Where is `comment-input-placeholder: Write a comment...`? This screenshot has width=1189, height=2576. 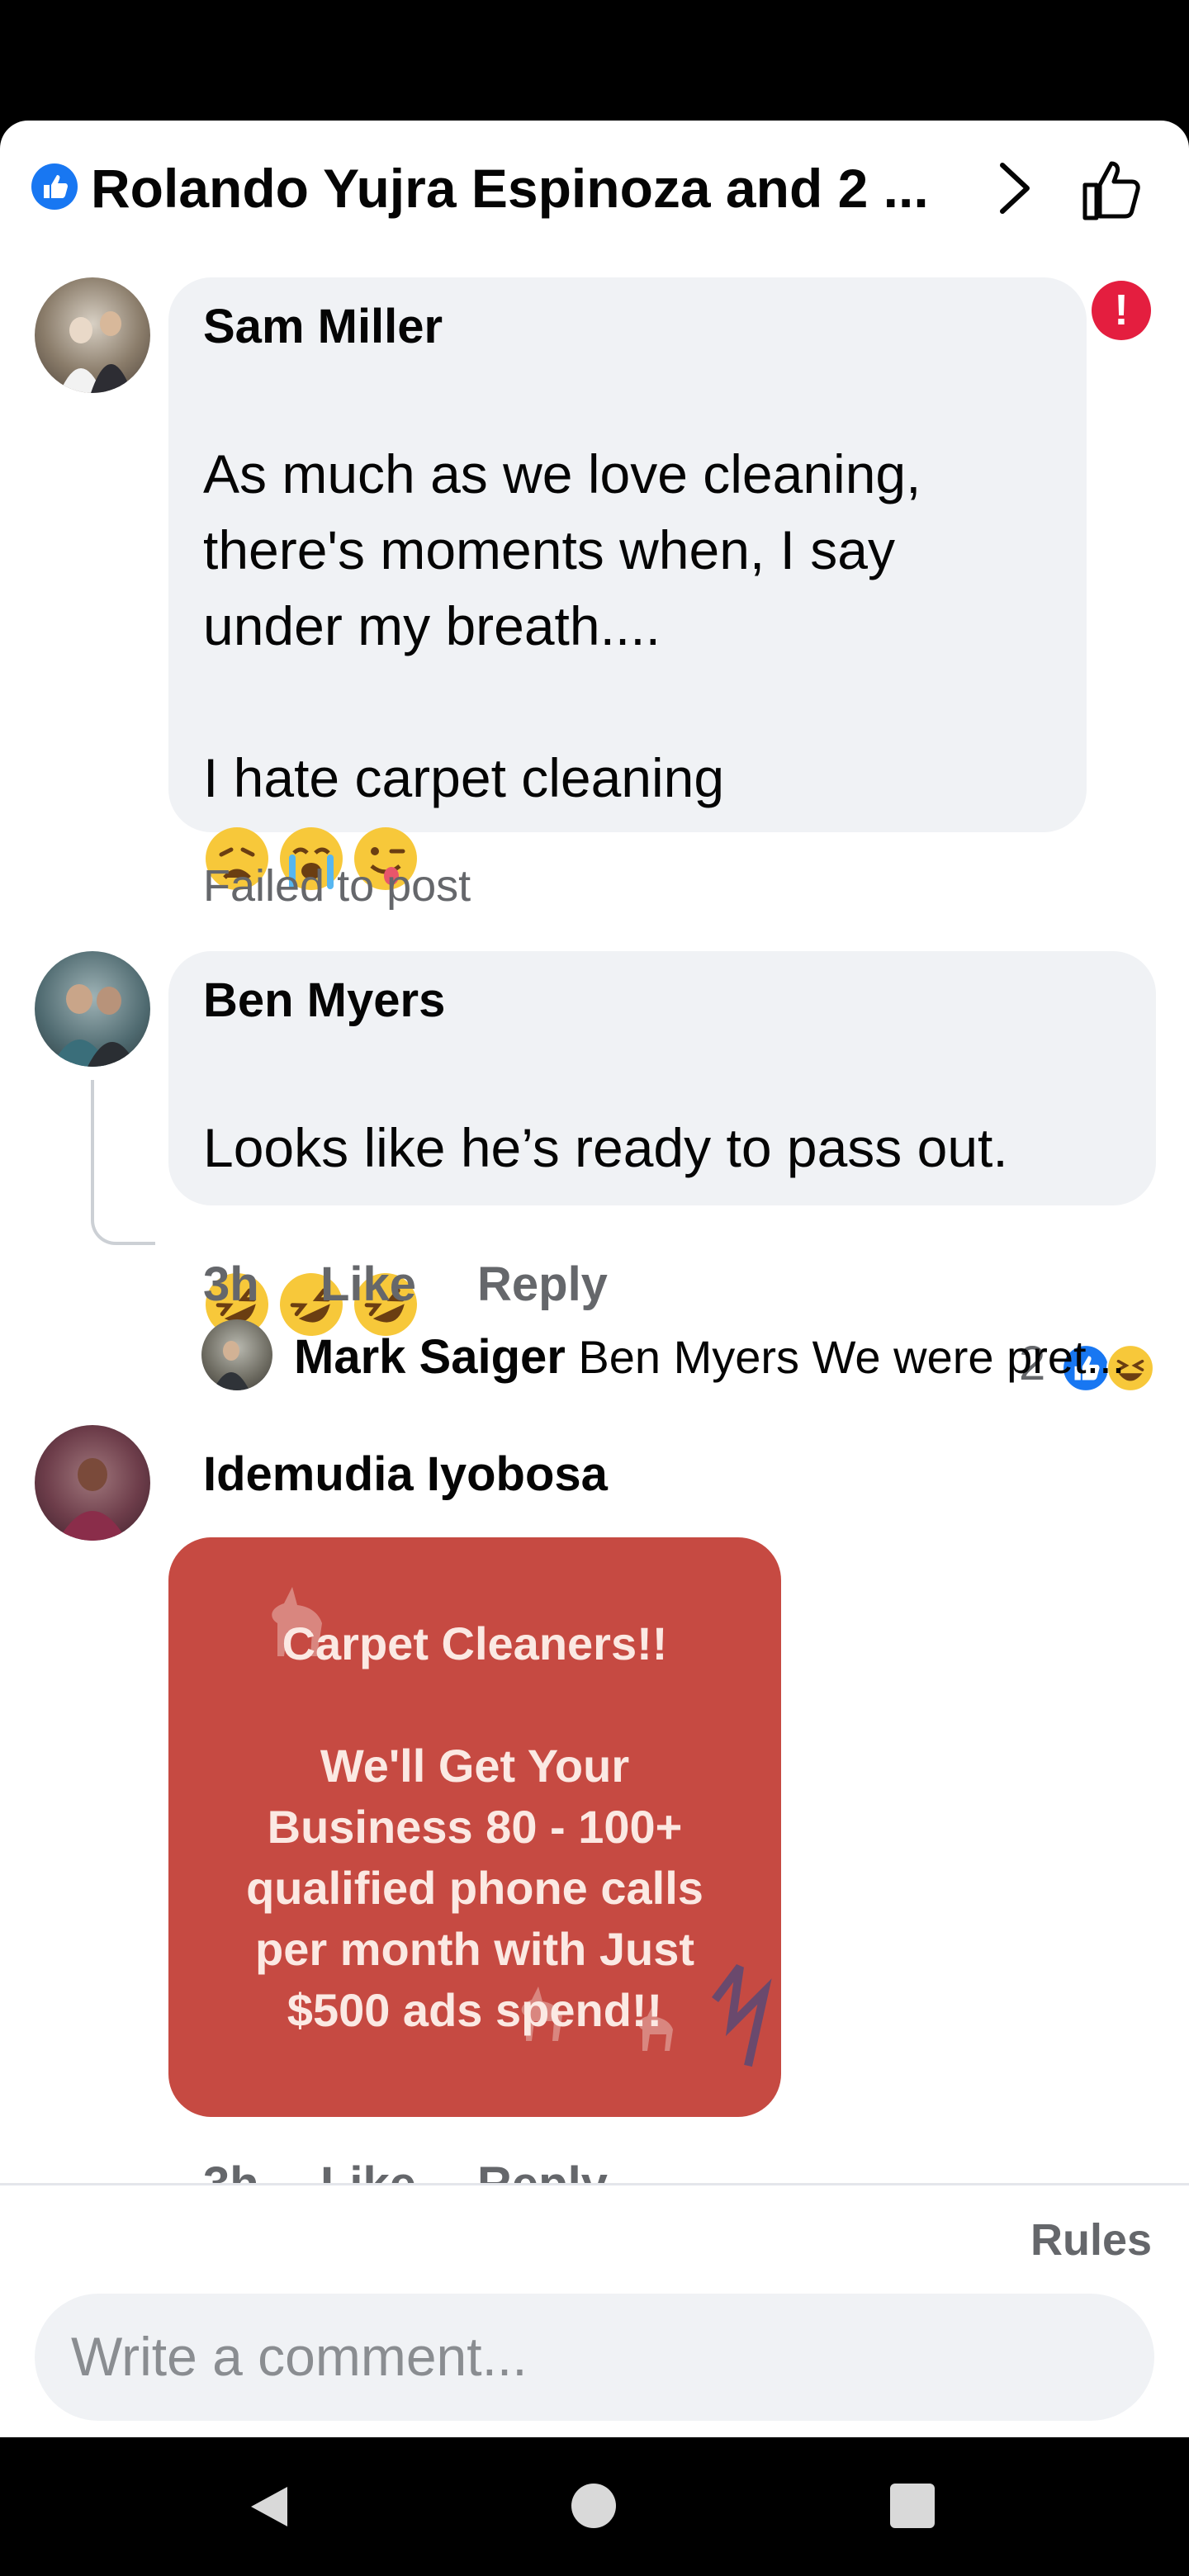
comment-input-placeholder: Write a comment... is located at coordinates (299, 2356).